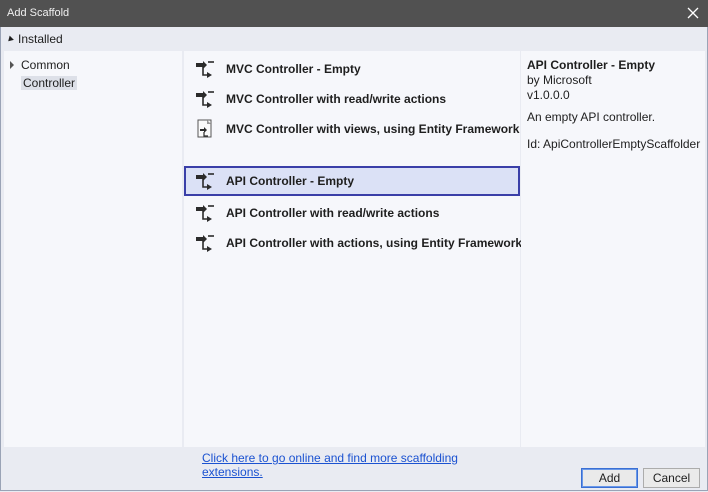 The image size is (708, 492). Describe the element at coordinates (333, 213) in the screenshot. I see `scaffold-label: API Controller with read/write actions` at that location.